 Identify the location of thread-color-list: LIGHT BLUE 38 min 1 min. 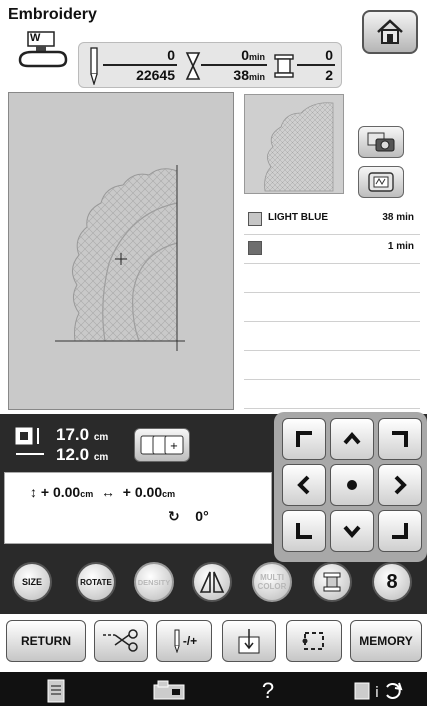
(332, 309).